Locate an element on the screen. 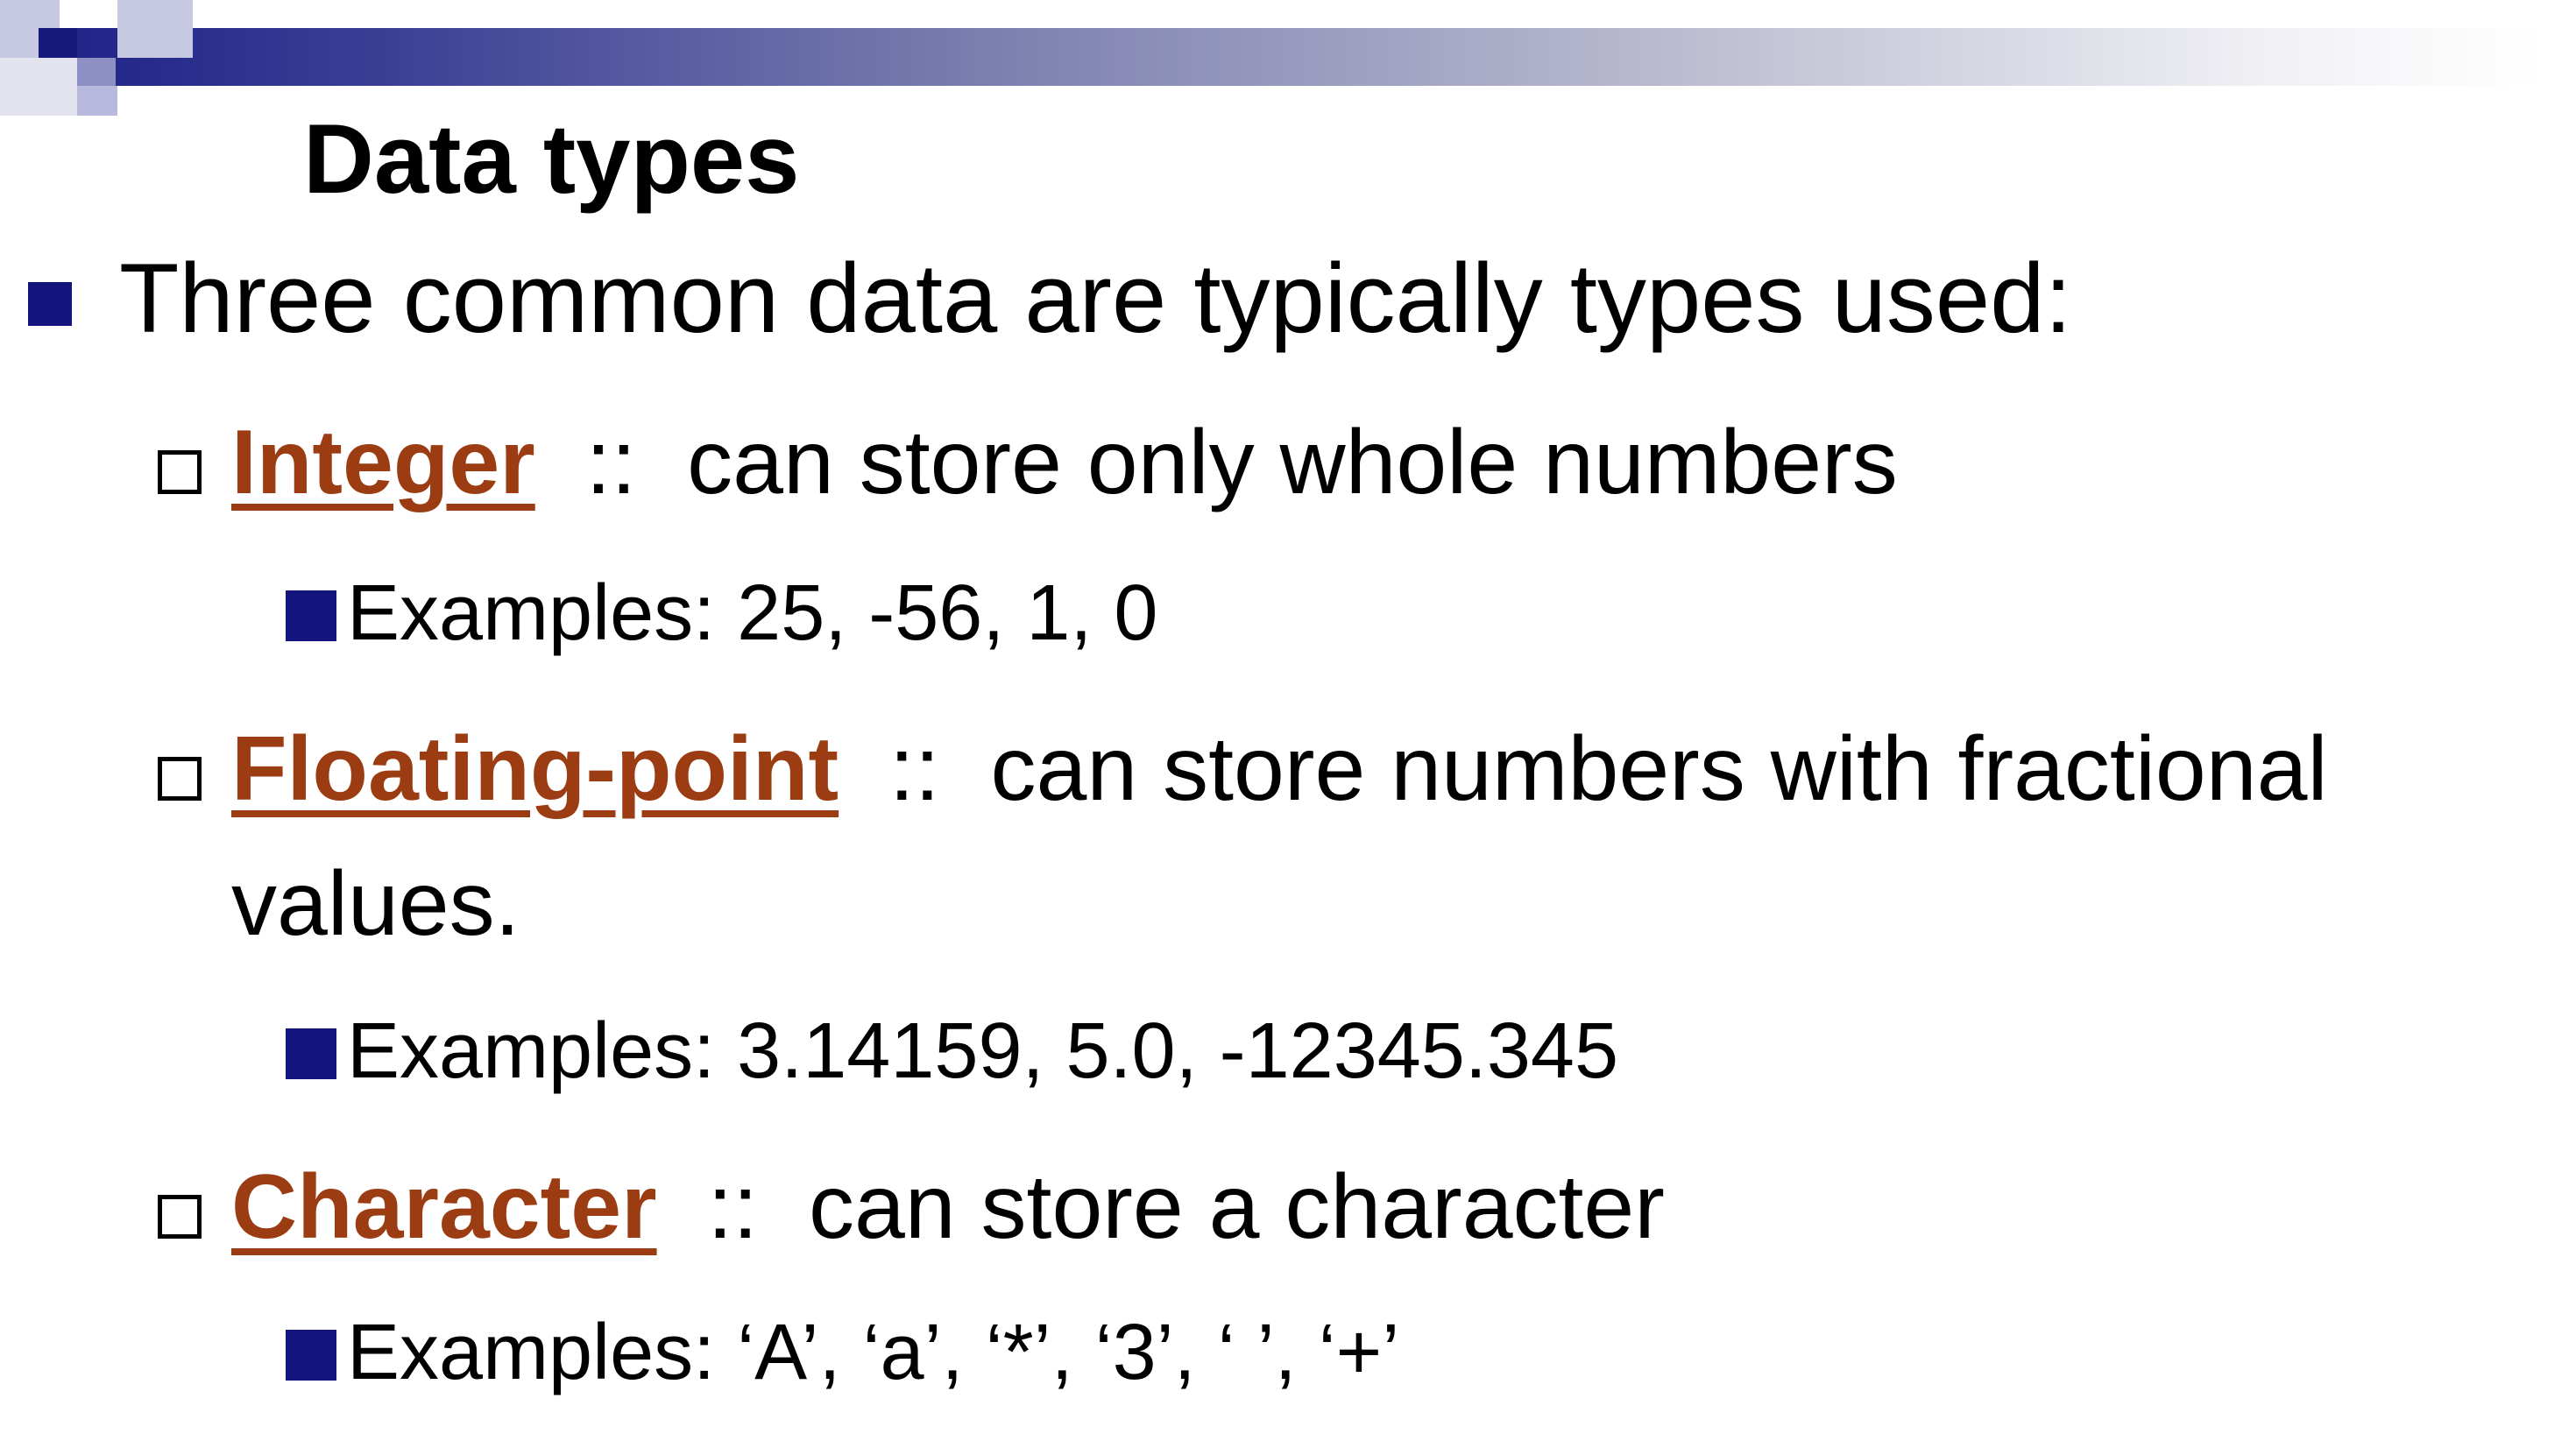 This screenshot has height=1448, width=2576. term-character: Character is located at coordinates (444, 1207).